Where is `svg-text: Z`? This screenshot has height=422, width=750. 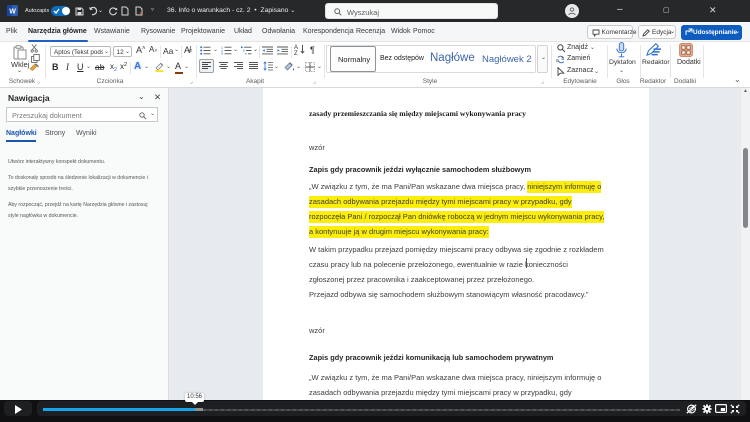
svg-text: Z is located at coordinates (296, 53).